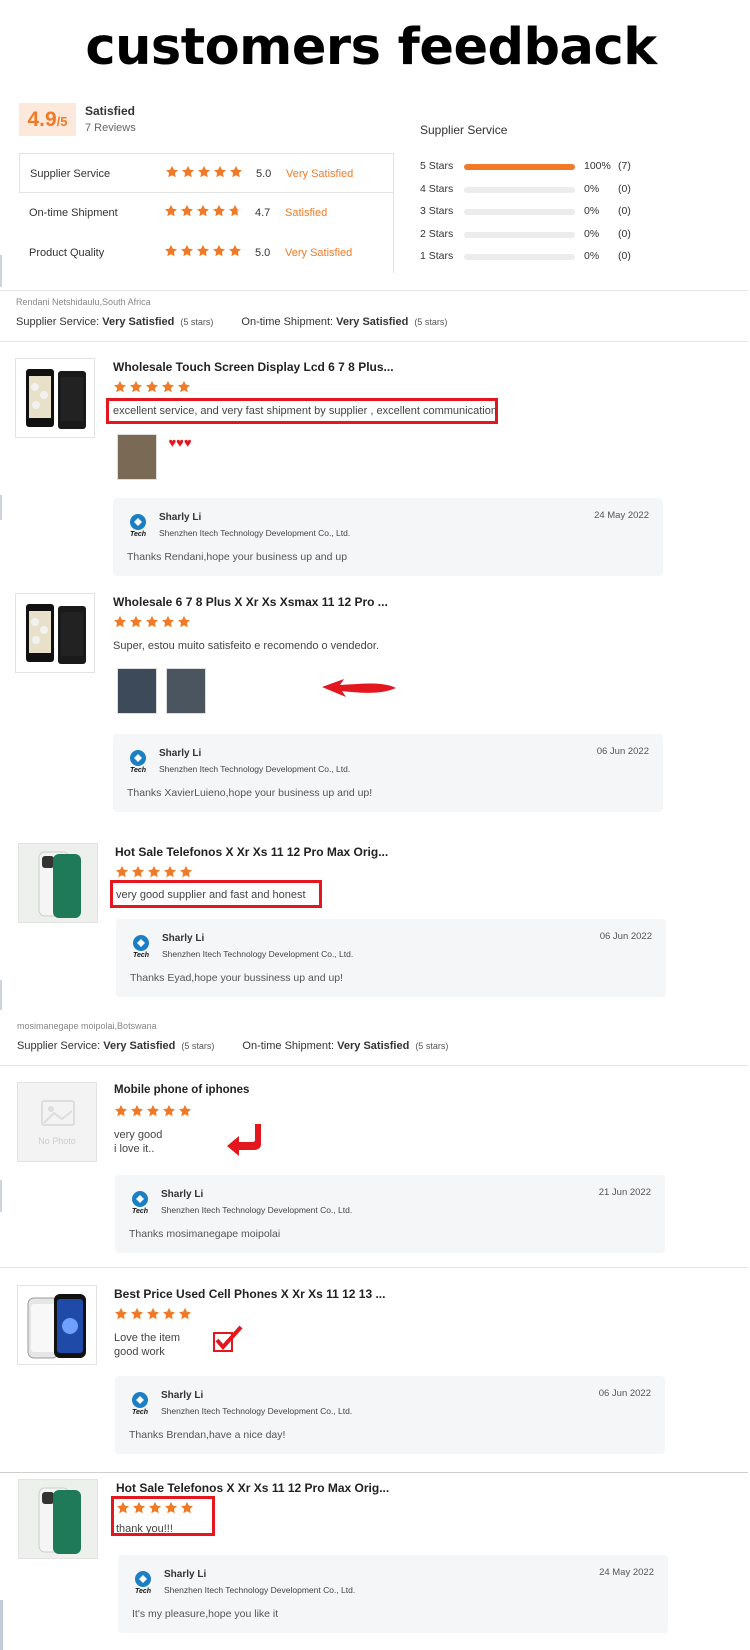 This screenshot has width=750, height=1650. What do you see at coordinates (263, 253) in the screenshot?
I see `metric-value: 5.0` at bounding box center [263, 253].